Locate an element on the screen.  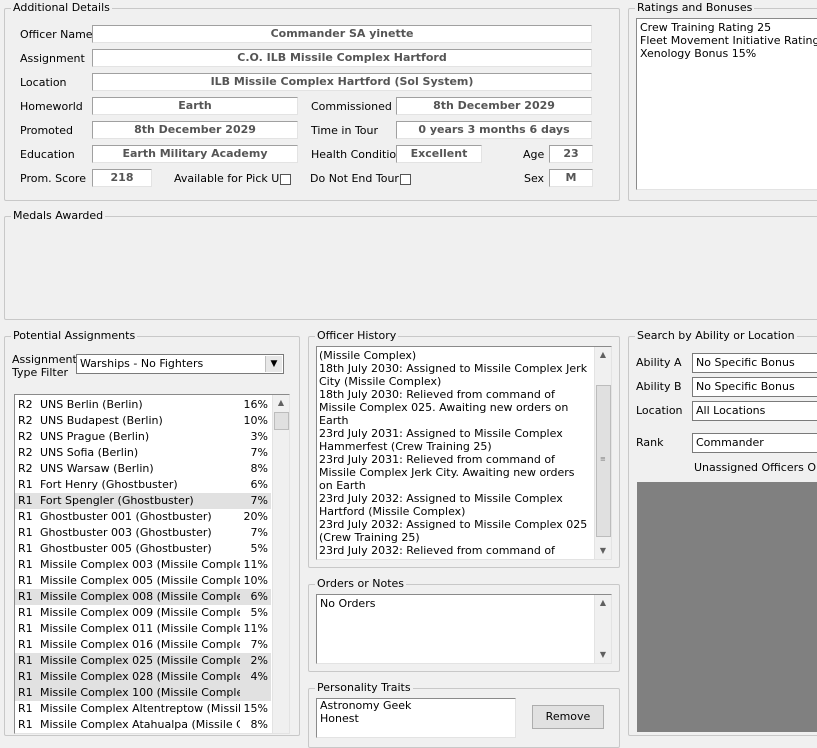
ability-a-label: Ability A is located at coordinates (659, 362).